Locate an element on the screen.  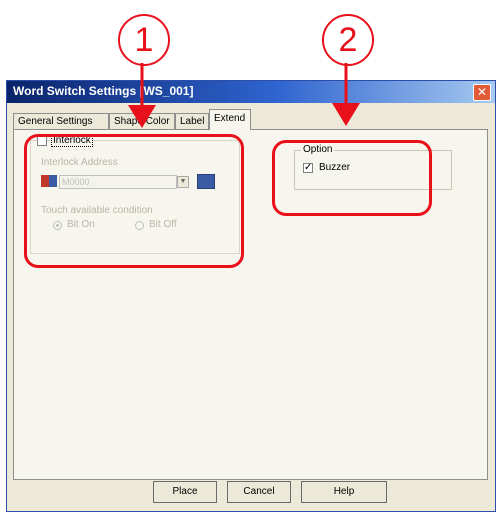
tab-label-label: Label is located at coordinates (192, 121).